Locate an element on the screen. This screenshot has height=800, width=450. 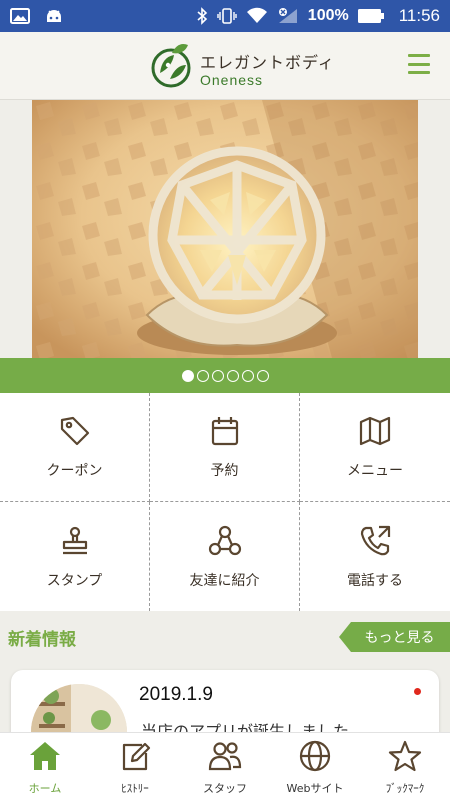
star-icon is located at coordinates (405, 758).